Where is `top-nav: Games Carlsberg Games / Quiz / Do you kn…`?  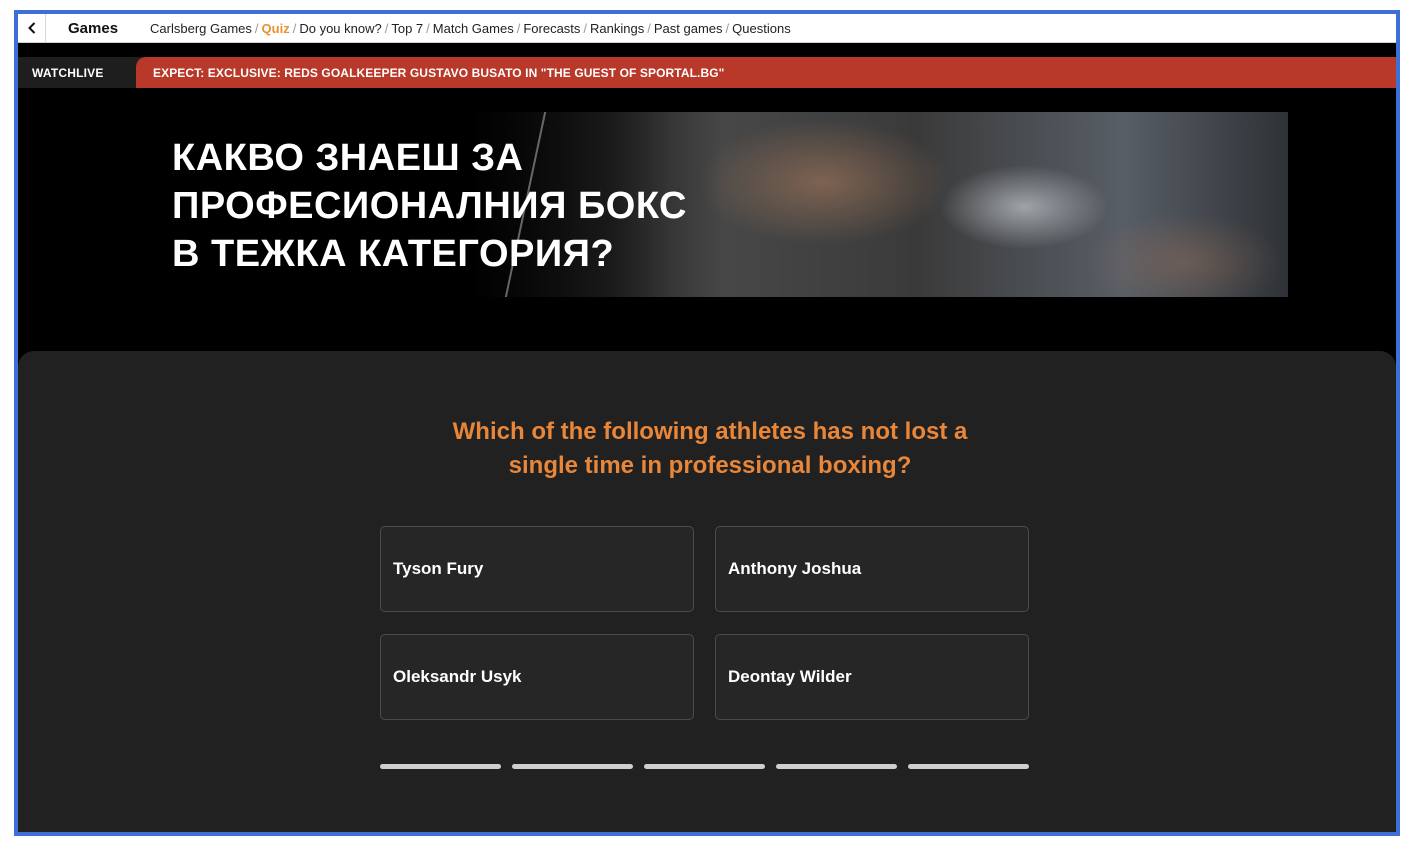 top-nav: Games Carlsberg Games / Quiz / Do you kn… is located at coordinates (707, 28).